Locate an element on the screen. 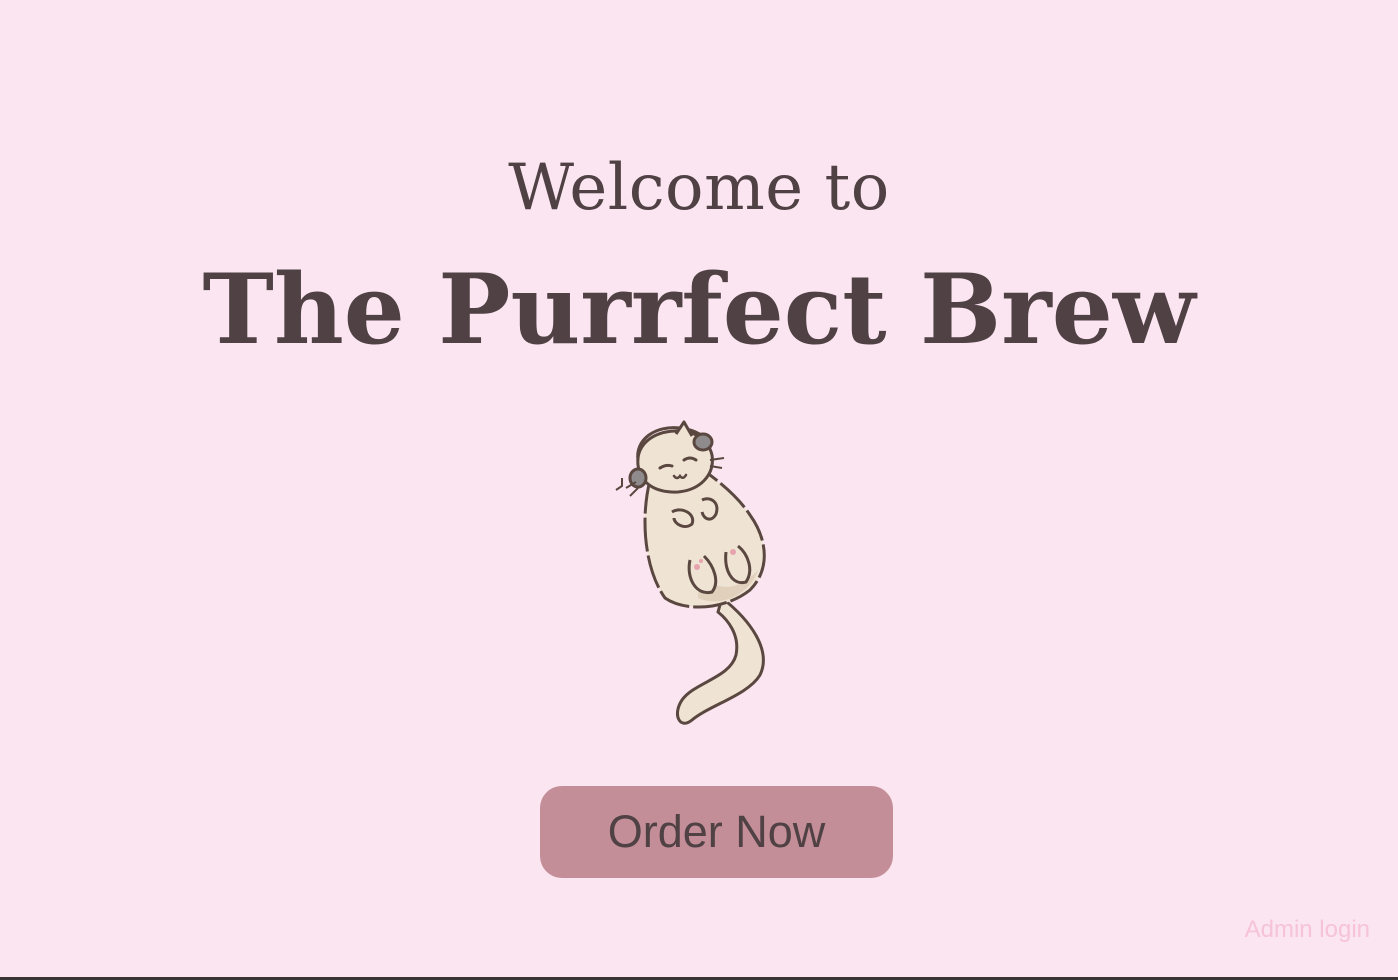 This screenshot has height=980, width=1398. order-now-button: Order Now is located at coordinates (716, 832).